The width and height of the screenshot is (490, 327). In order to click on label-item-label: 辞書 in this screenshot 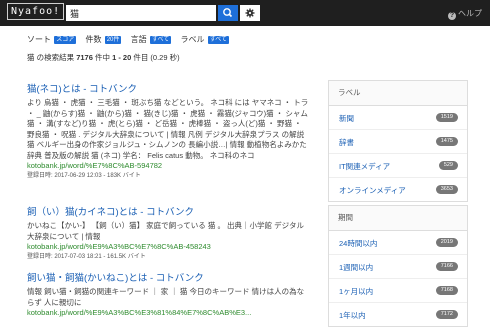, I will do `click(346, 142)`.